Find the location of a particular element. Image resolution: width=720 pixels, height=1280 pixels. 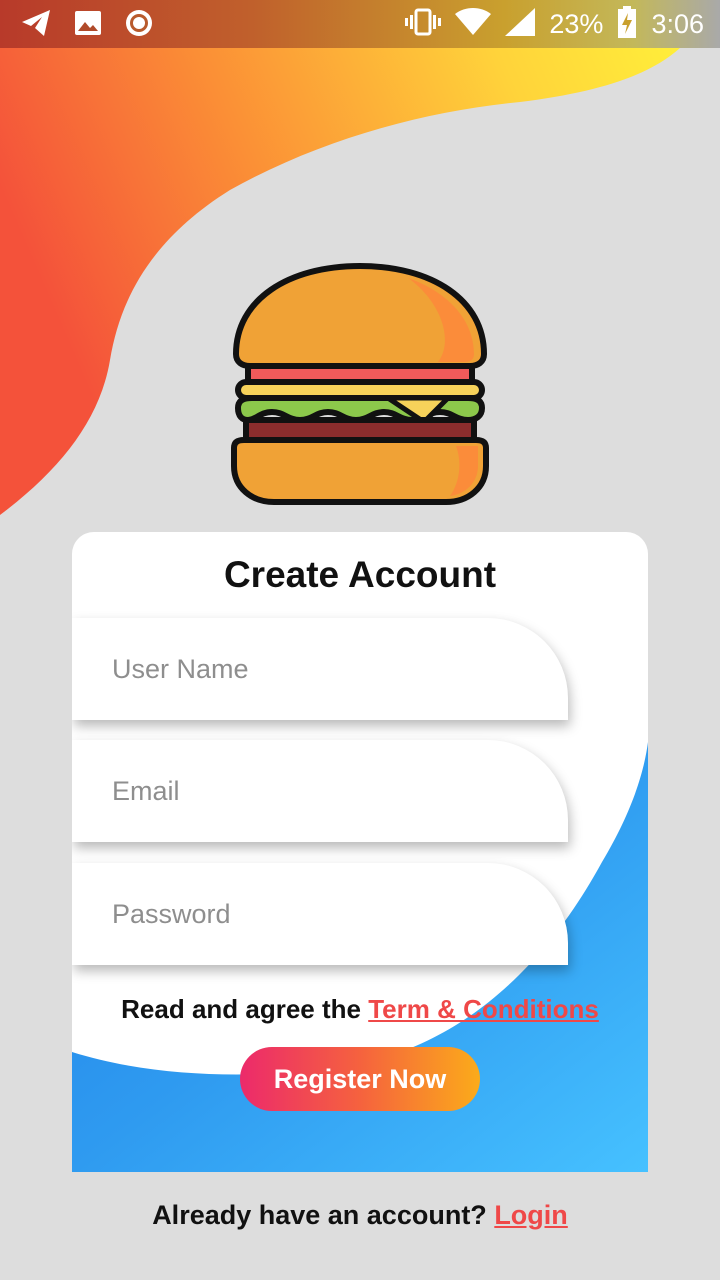

clock: 3:06 is located at coordinates (677, 23).